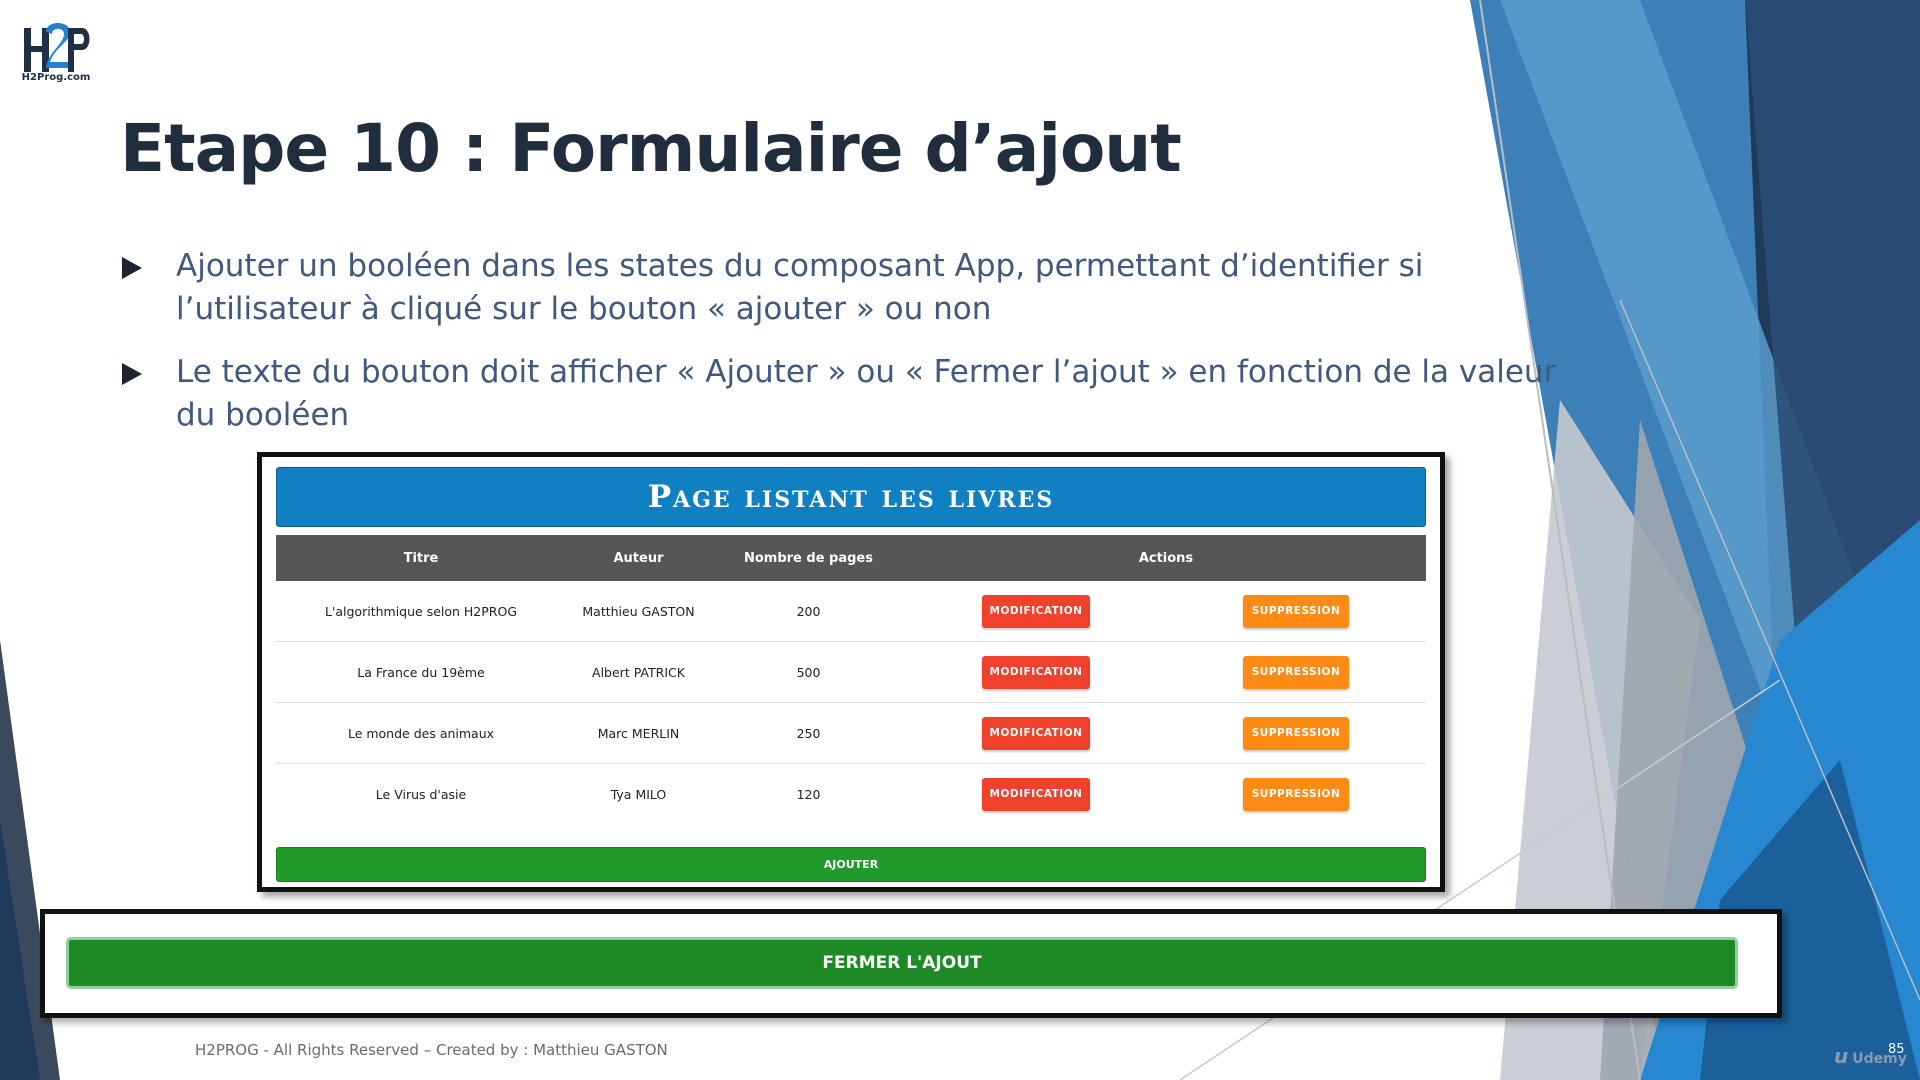 Image resolution: width=1920 pixels, height=1080 pixels. I want to click on cell-auteur: Marc MERLIN, so click(638, 733).